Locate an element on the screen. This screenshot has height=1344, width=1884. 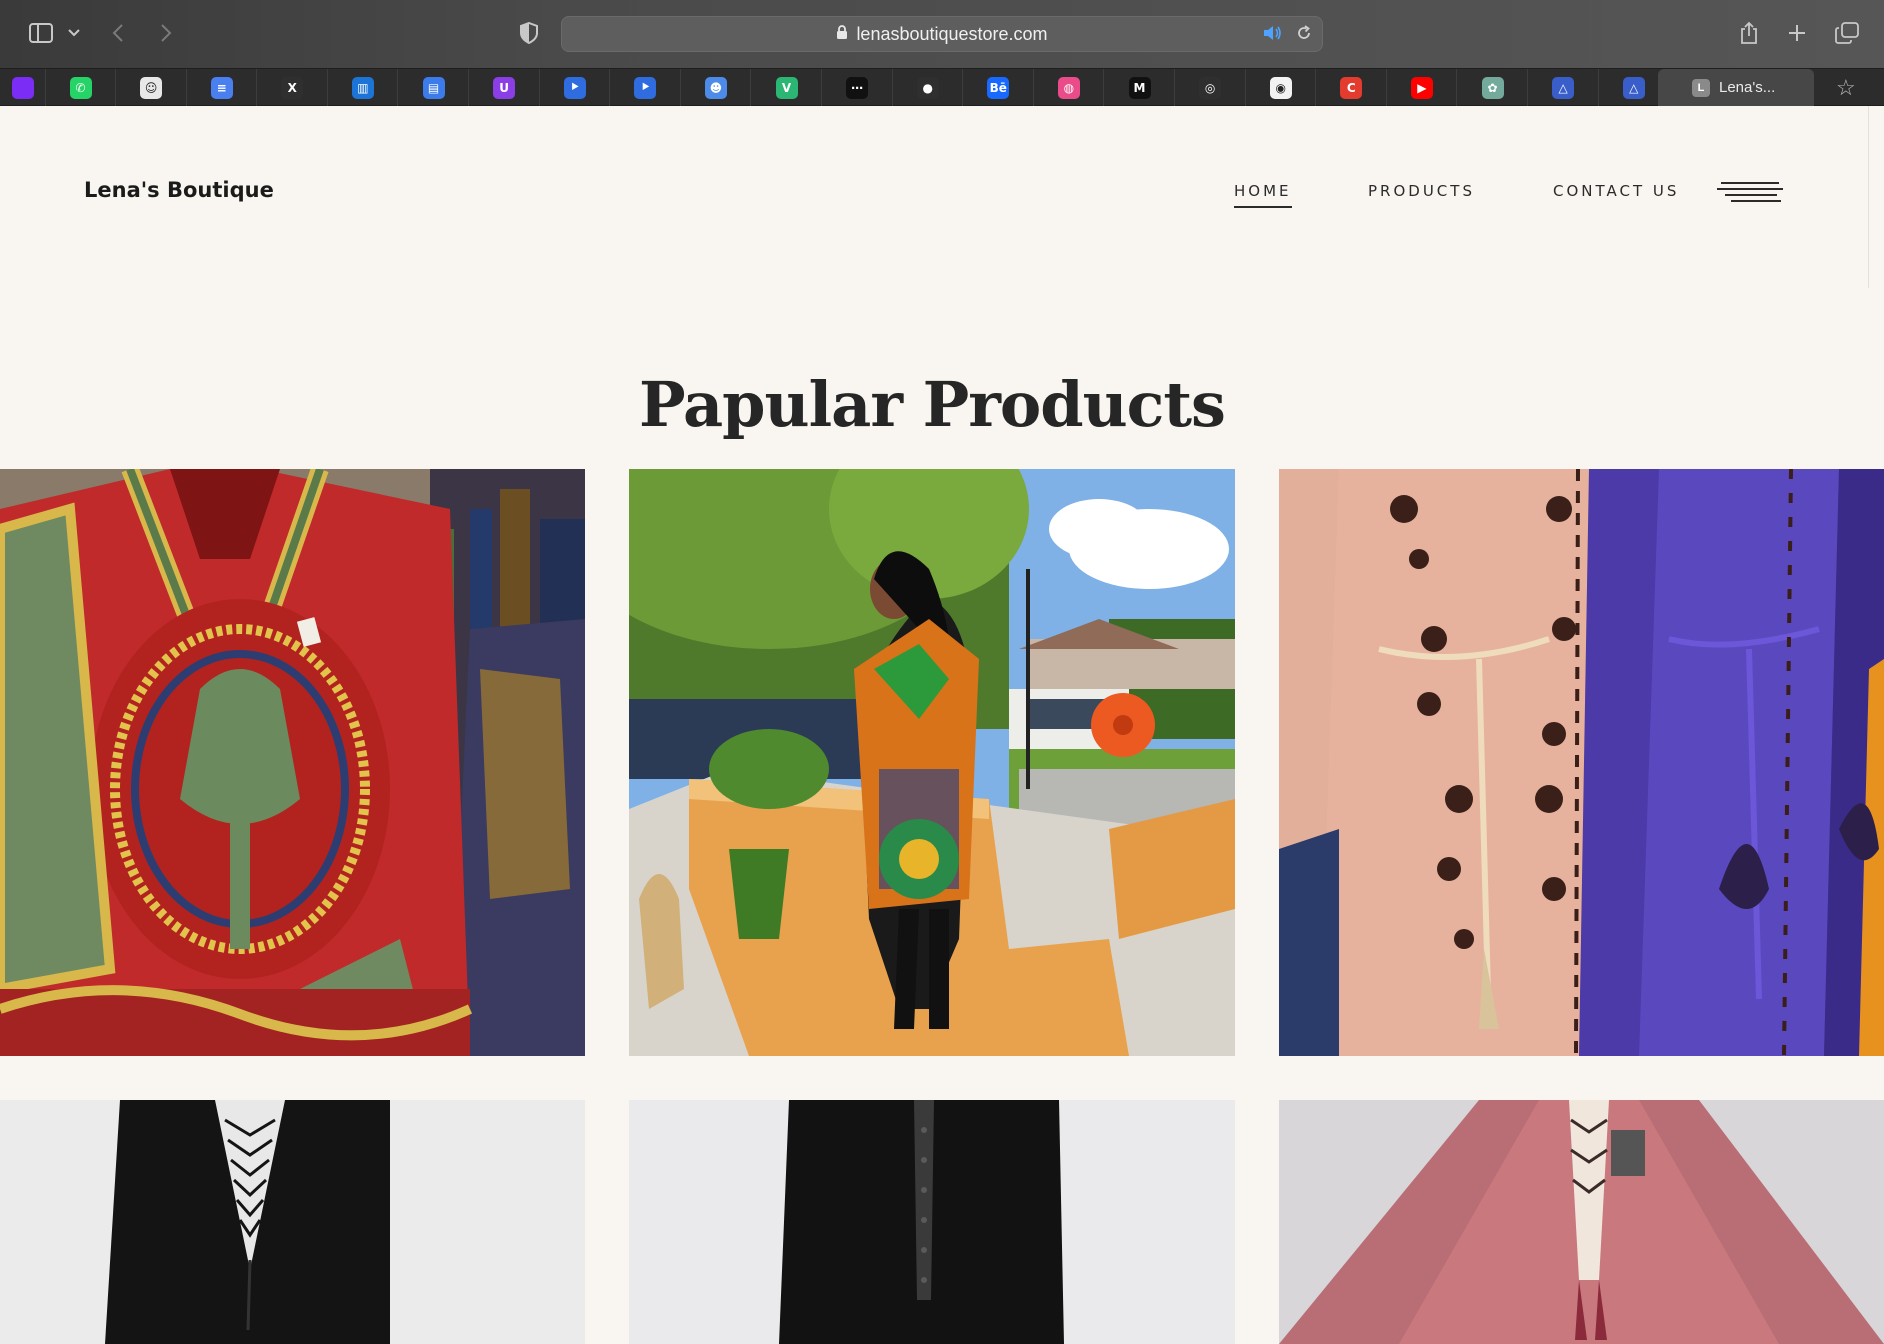
speaker-icon is located at coordinates (1272, 35).